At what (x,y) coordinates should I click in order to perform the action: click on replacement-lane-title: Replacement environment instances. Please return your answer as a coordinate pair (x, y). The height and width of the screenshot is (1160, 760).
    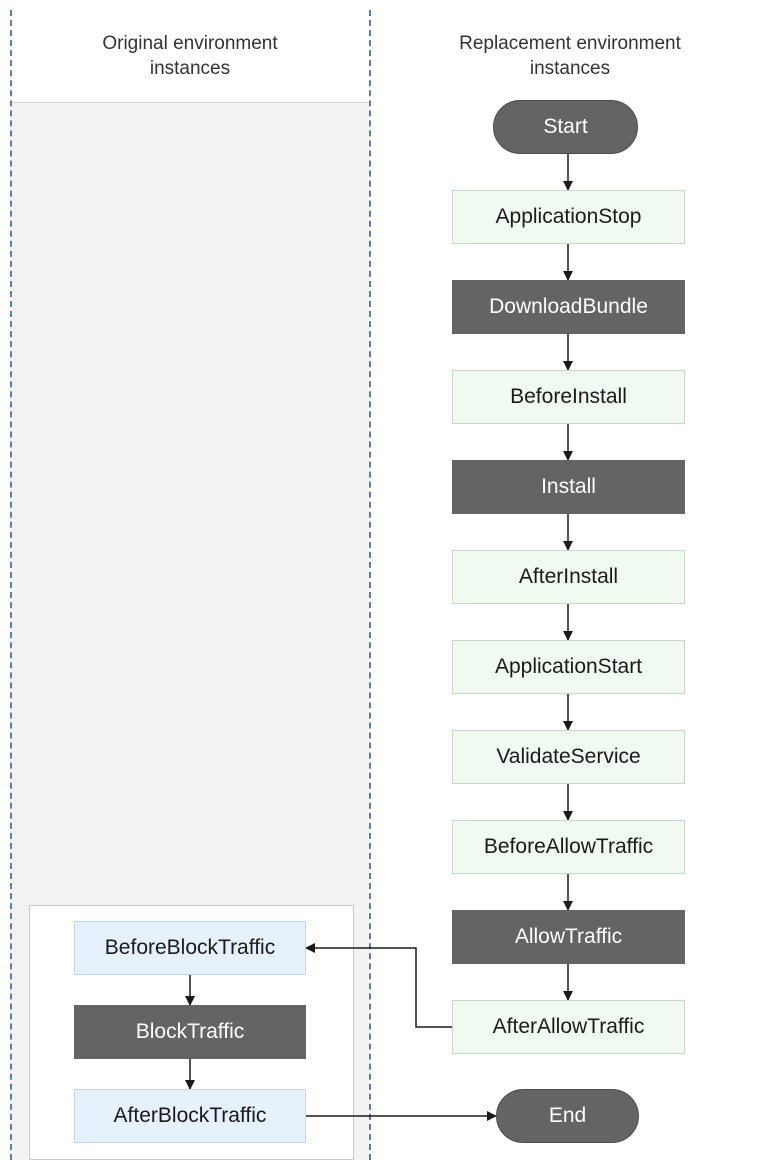
    Looking at the image, I should click on (570, 56).